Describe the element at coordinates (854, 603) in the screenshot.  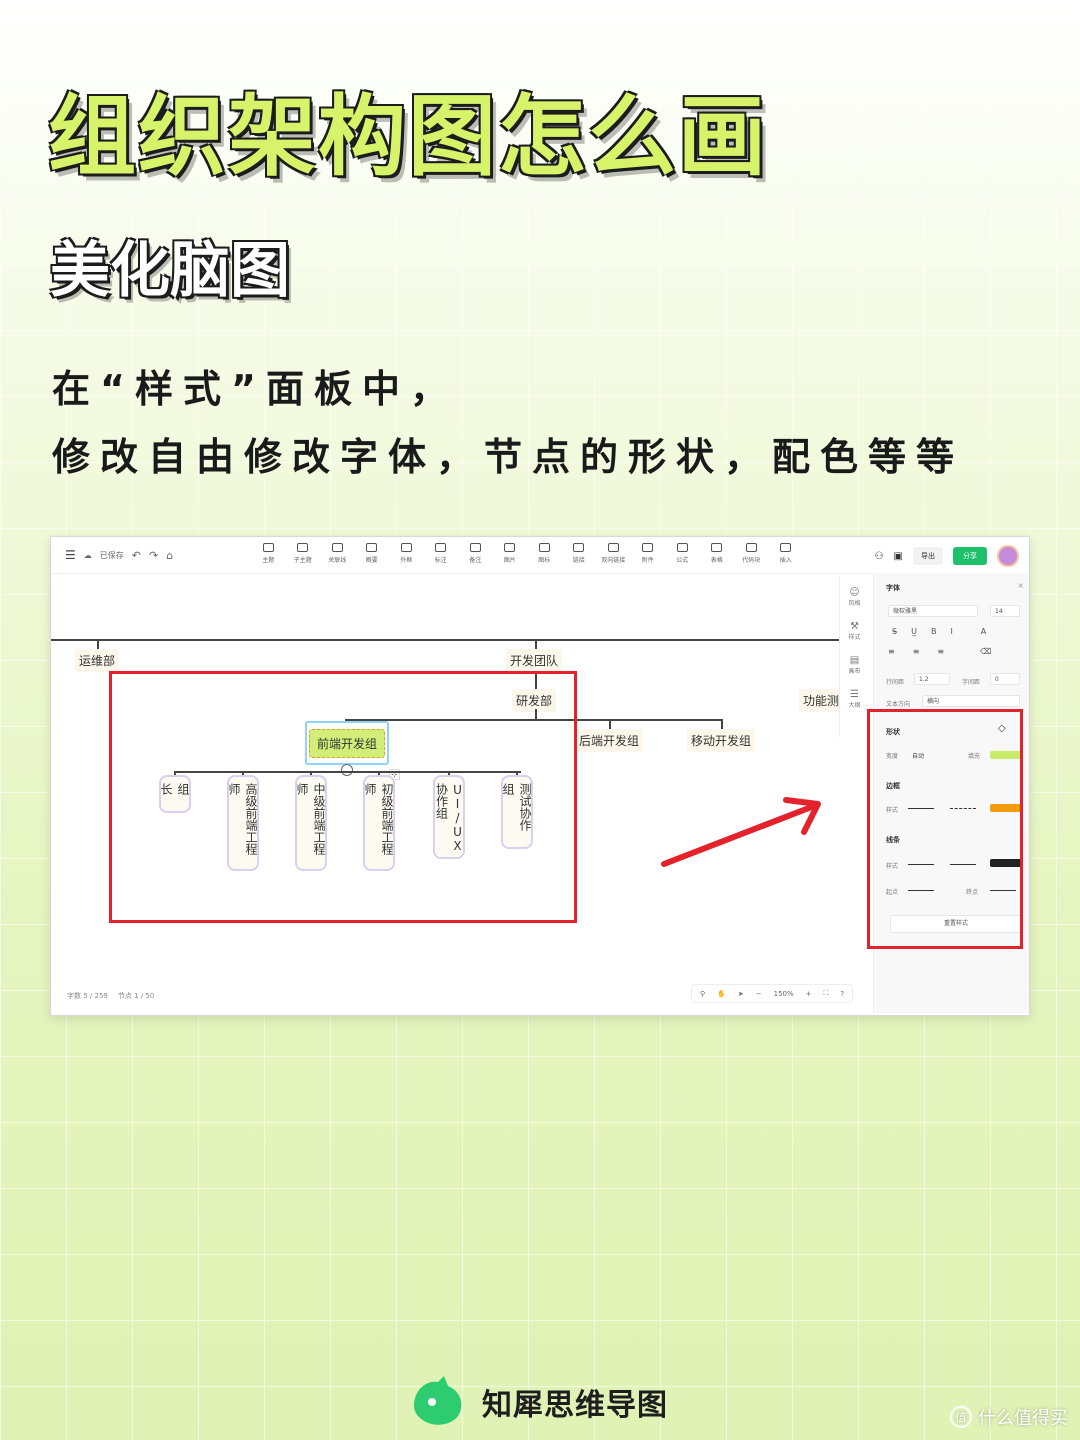
I see `side-icon-label: 风格` at that location.